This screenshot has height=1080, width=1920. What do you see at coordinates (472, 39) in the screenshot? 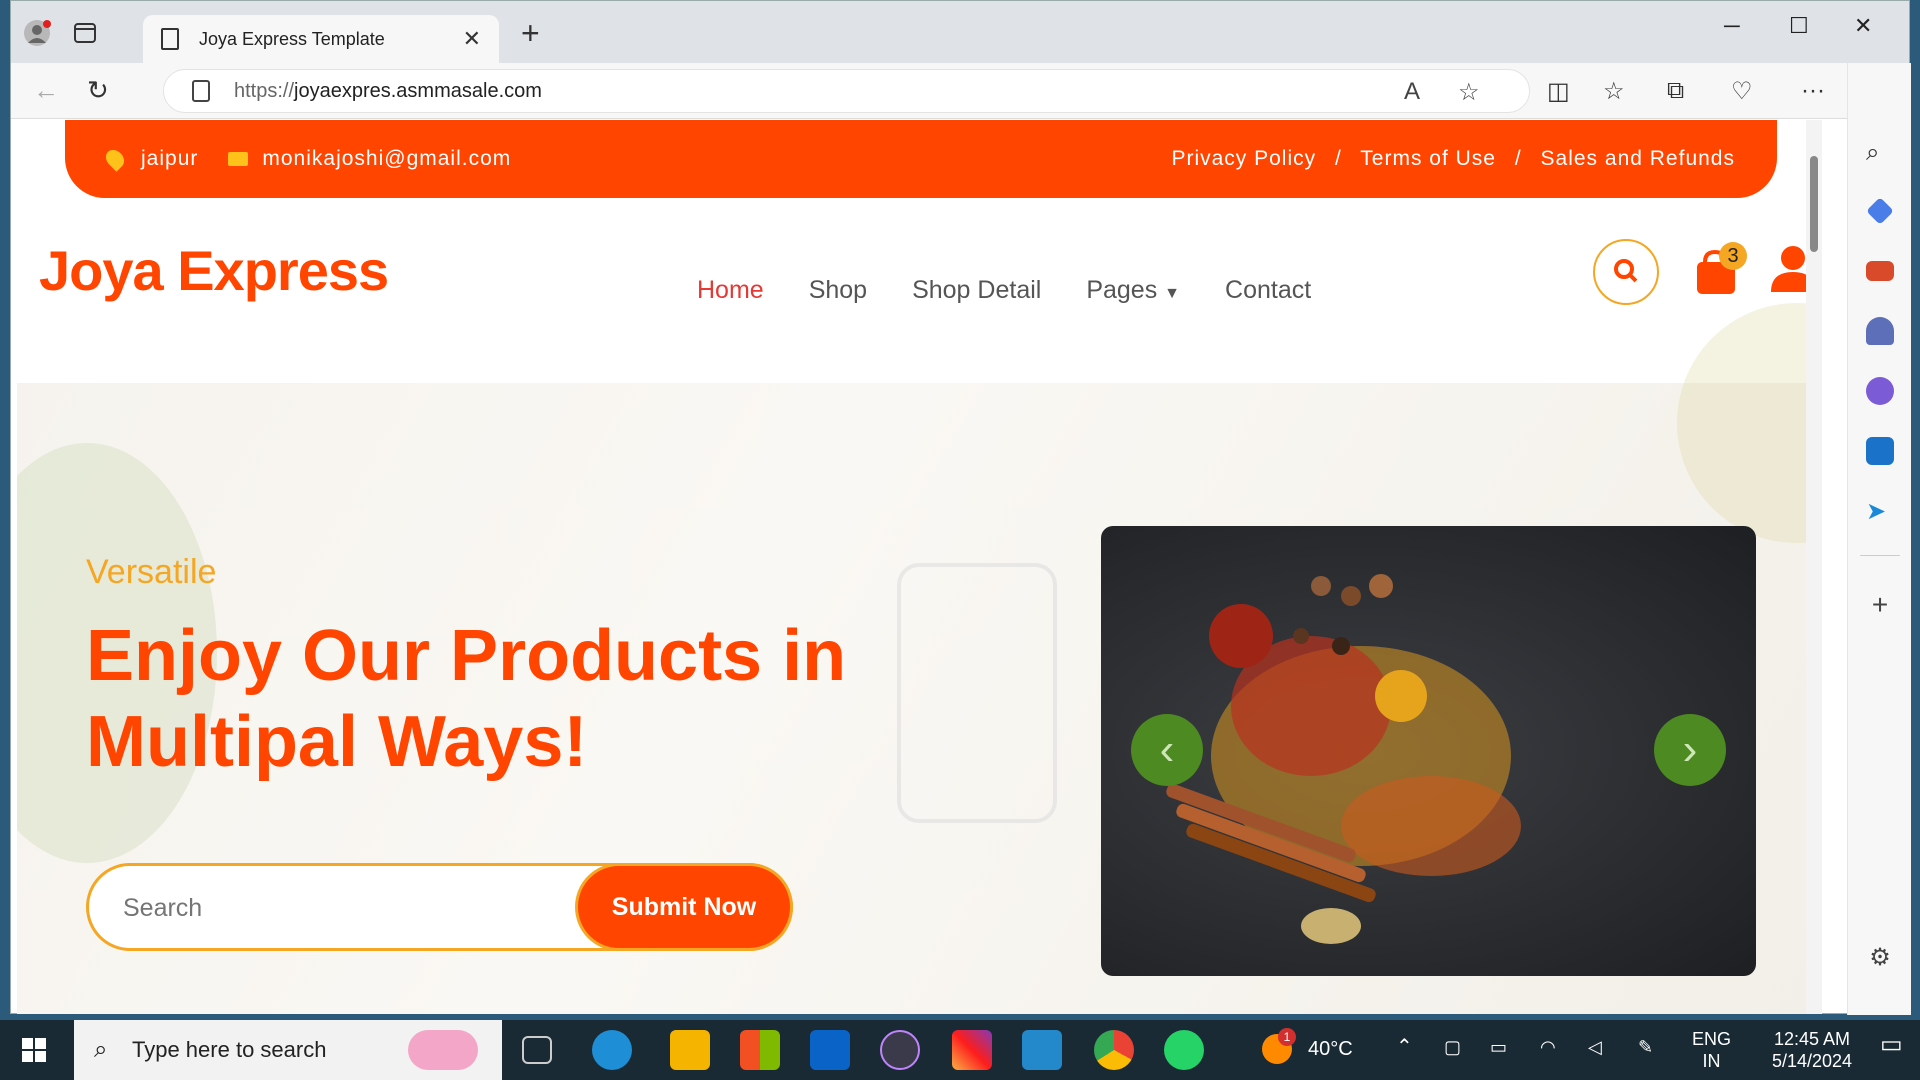
I see `close-tab-icon: ✕` at bounding box center [472, 39].